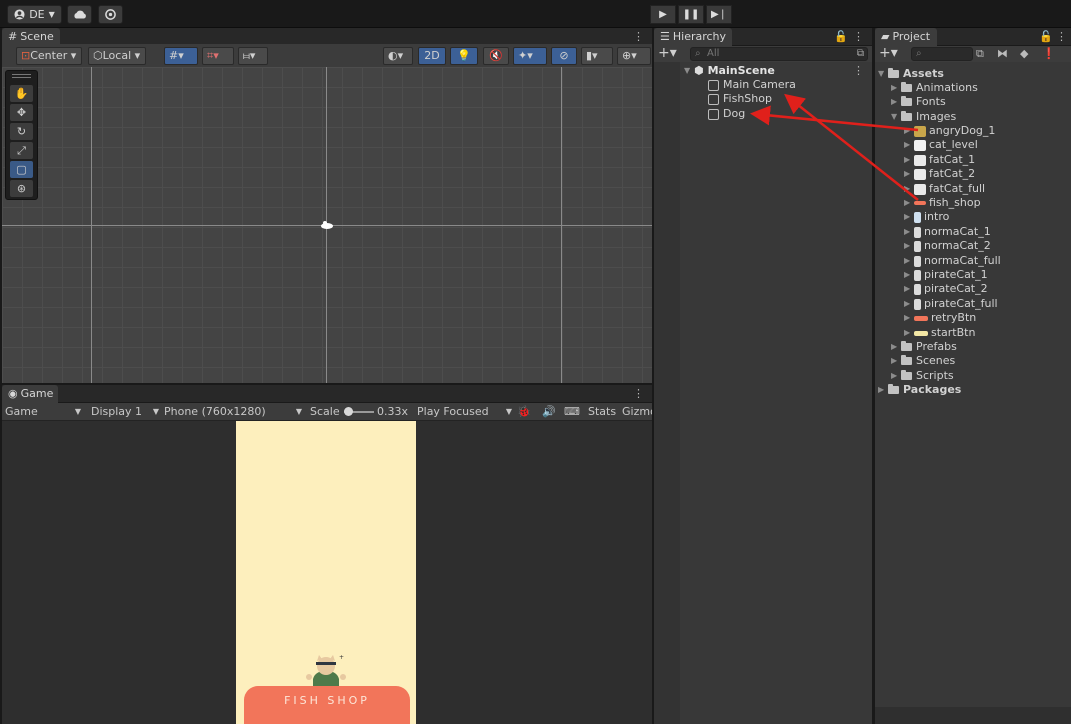  I want to click on collab-button, so click(110, 14).